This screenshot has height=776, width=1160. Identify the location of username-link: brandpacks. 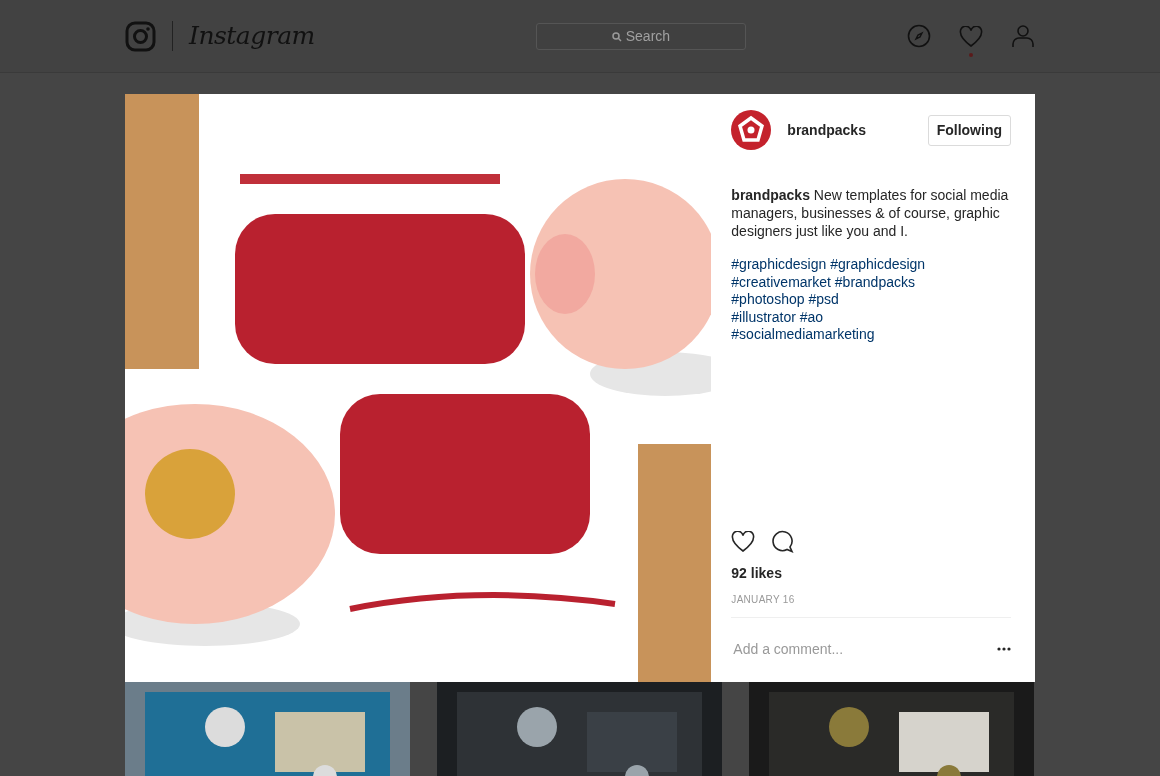
(826, 130).